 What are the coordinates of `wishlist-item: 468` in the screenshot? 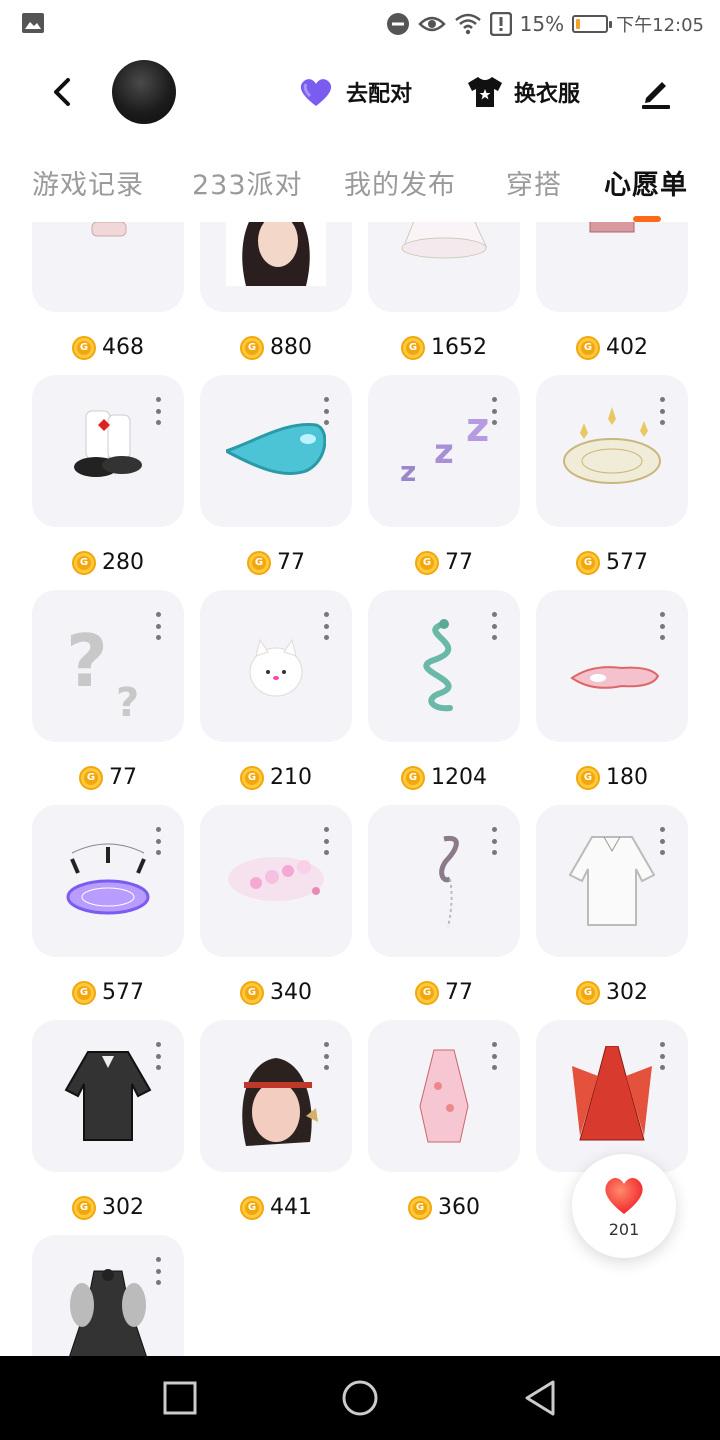 It's located at (108, 298).